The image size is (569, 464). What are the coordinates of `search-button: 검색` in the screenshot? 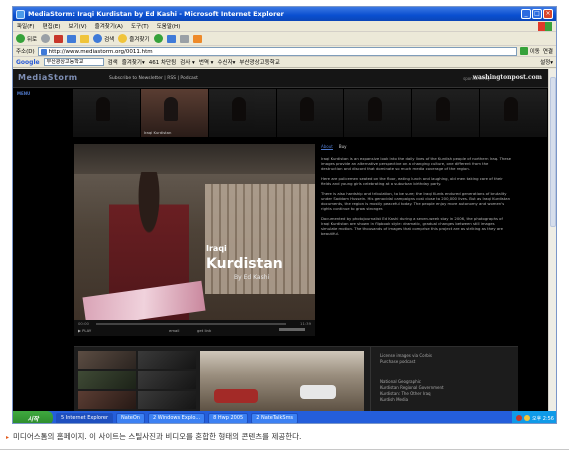 It's located at (103, 38).